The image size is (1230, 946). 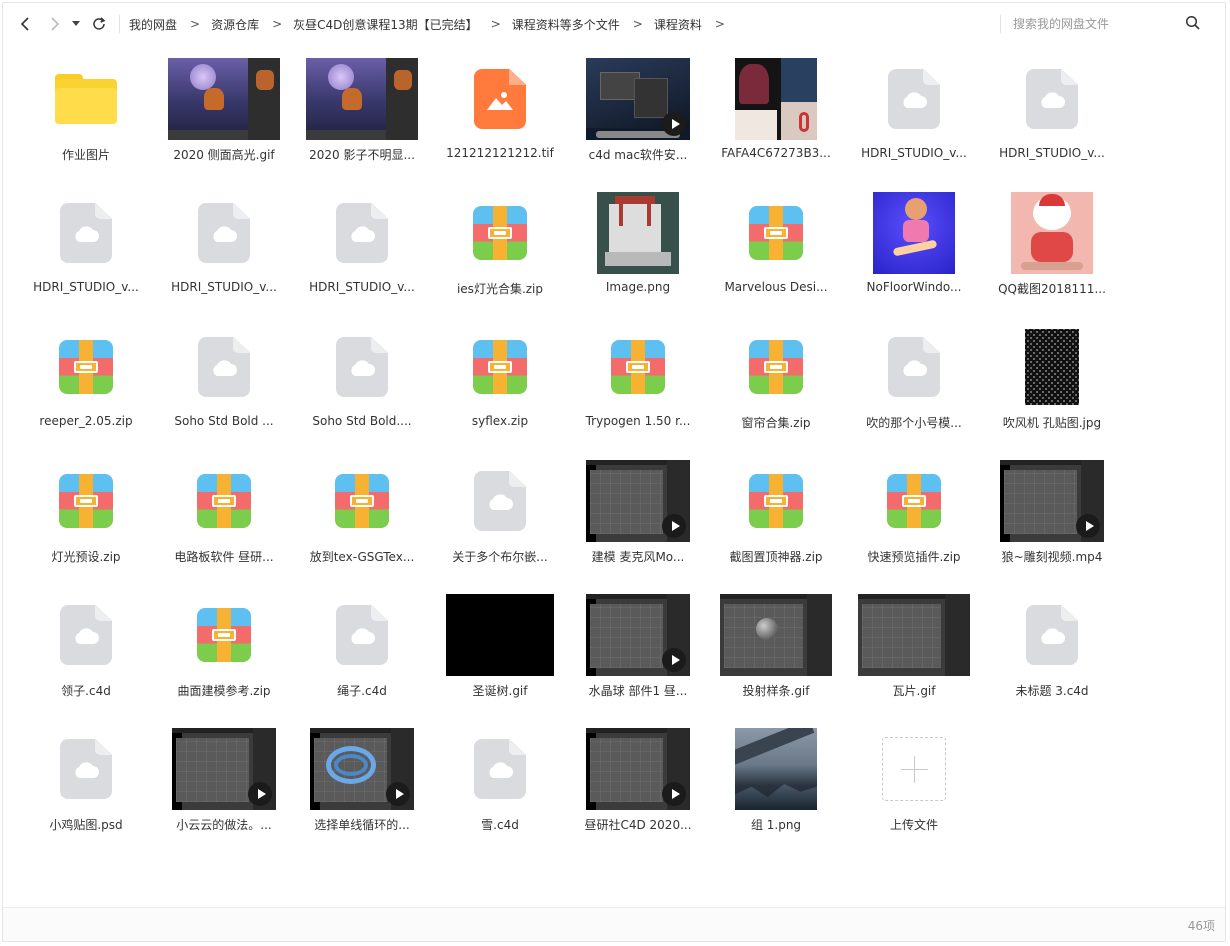 What do you see at coordinates (1194, 24) in the screenshot?
I see `search-button` at bounding box center [1194, 24].